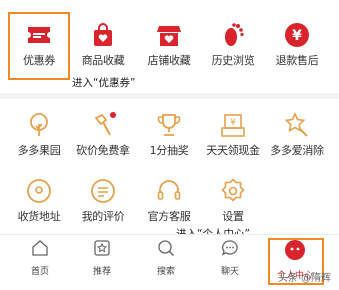 The image size is (339, 290). What do you see at coordinates (297, 60) in the screenshot?
I see `refund-label: 退款售后` at bounding box center [297, 60].